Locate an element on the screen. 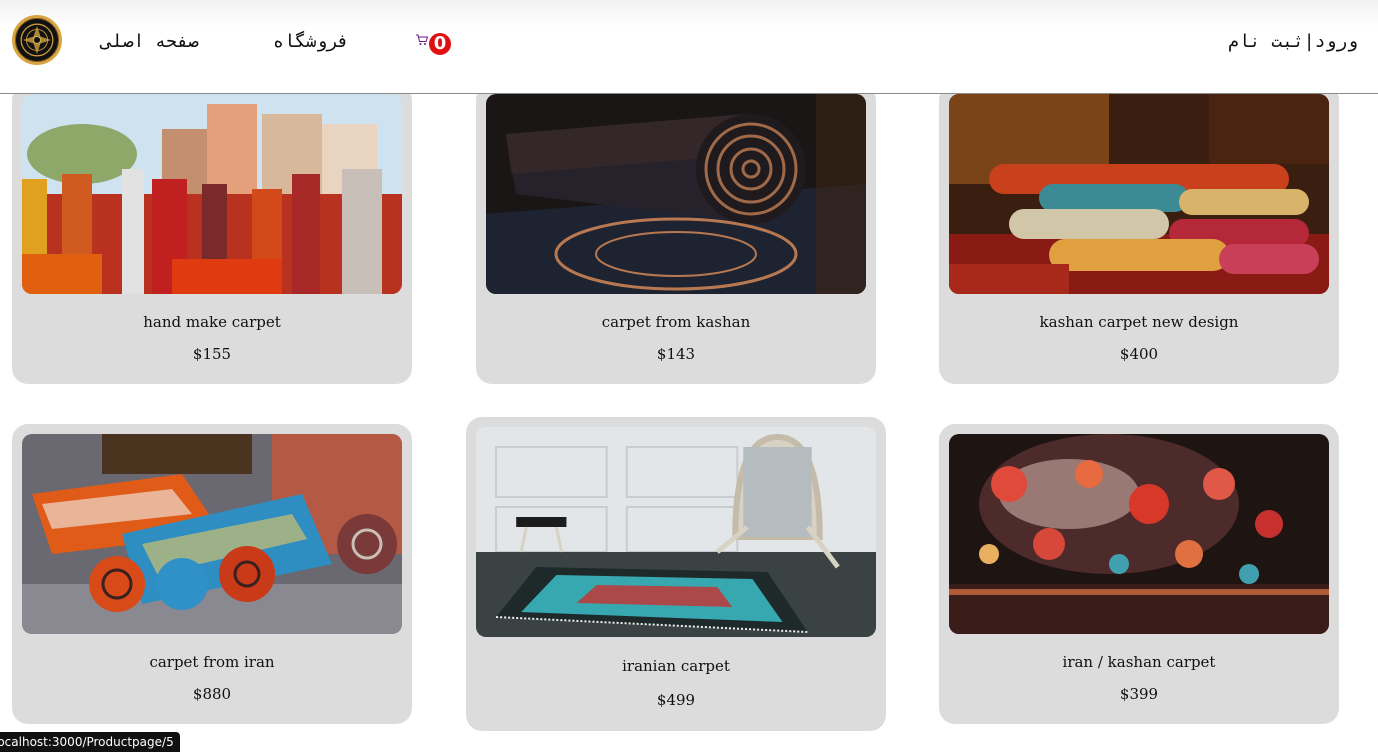 The width and height of the screenshot is (1378, 752). product-price: $400 is located at coordinates (1139, 354).